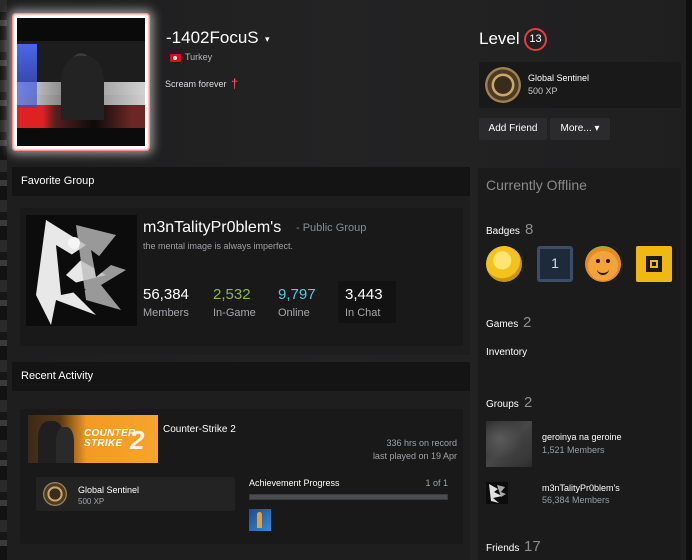  I want to click on group-avatar-art, so click(81, 270).